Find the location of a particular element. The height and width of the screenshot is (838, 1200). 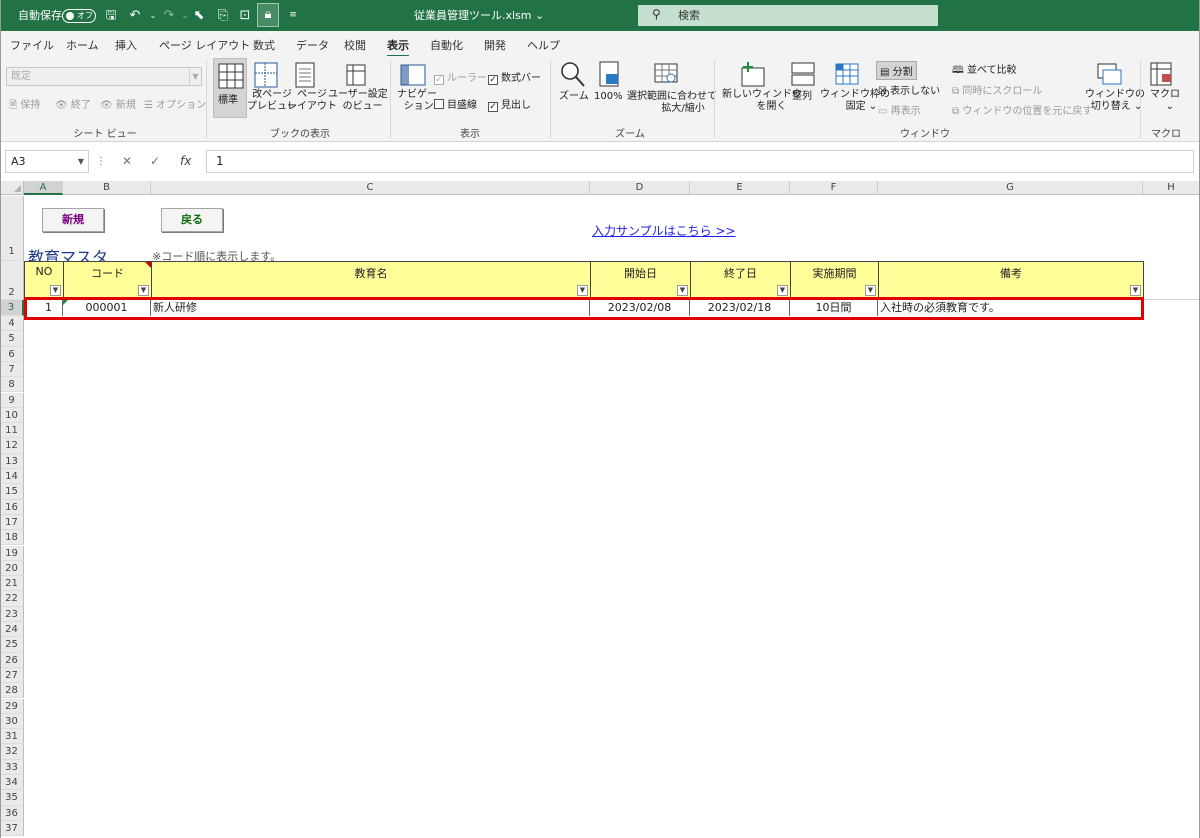

row-header: 20 is located at coordinates (12, 568).